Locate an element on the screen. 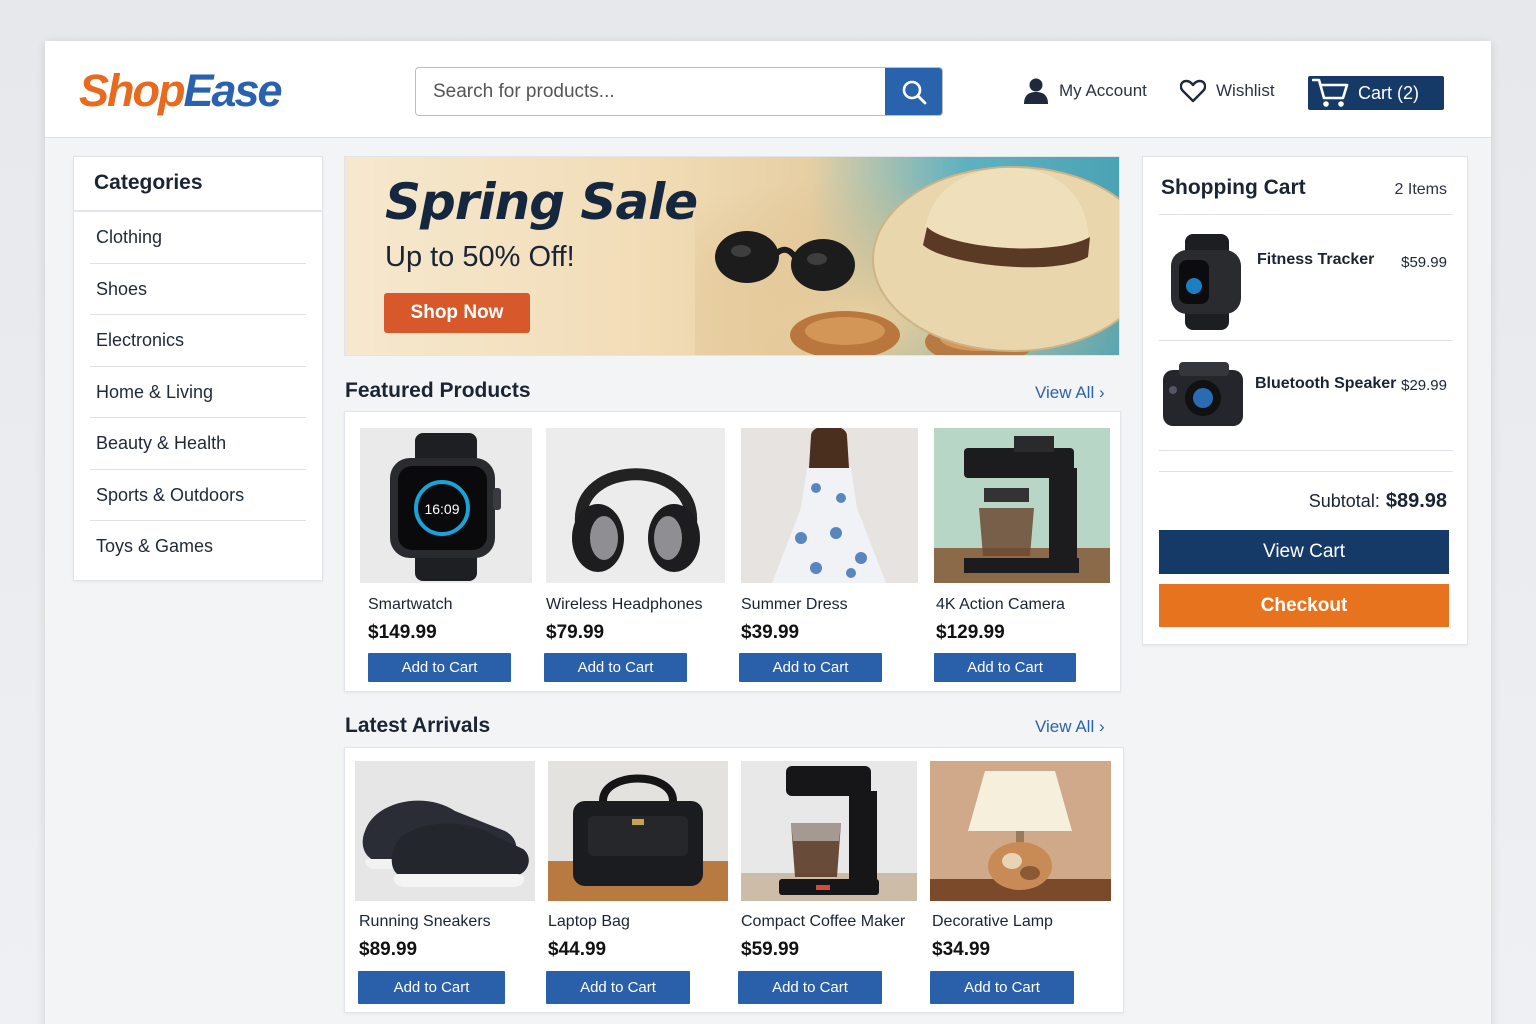 This screenshot has height=1024, width=1536. view-cart-button: View Cart is located at coordinates (1304, 552).